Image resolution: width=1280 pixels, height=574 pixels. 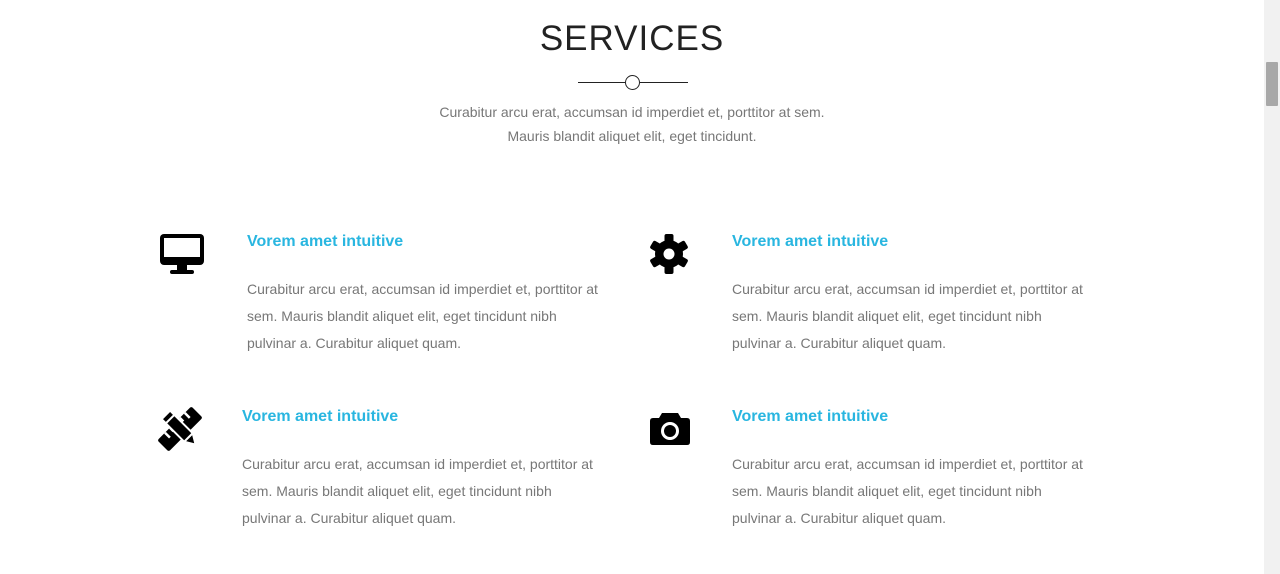 What do you see at coordinates (601, 82) in the screenshot?
I see `divider-line-left` at bounding box center [601, 82].